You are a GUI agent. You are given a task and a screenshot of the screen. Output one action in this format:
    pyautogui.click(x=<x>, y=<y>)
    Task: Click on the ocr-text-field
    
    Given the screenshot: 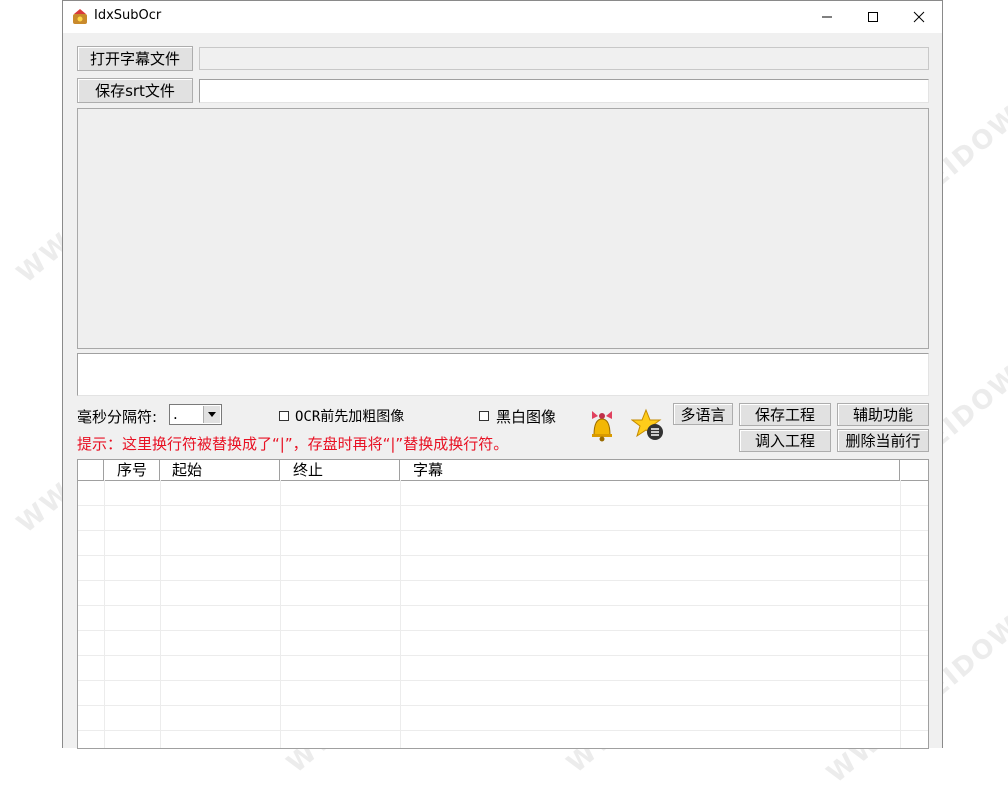 What is the action you would take?
    pyautogui.click(x=503, y=374)
    